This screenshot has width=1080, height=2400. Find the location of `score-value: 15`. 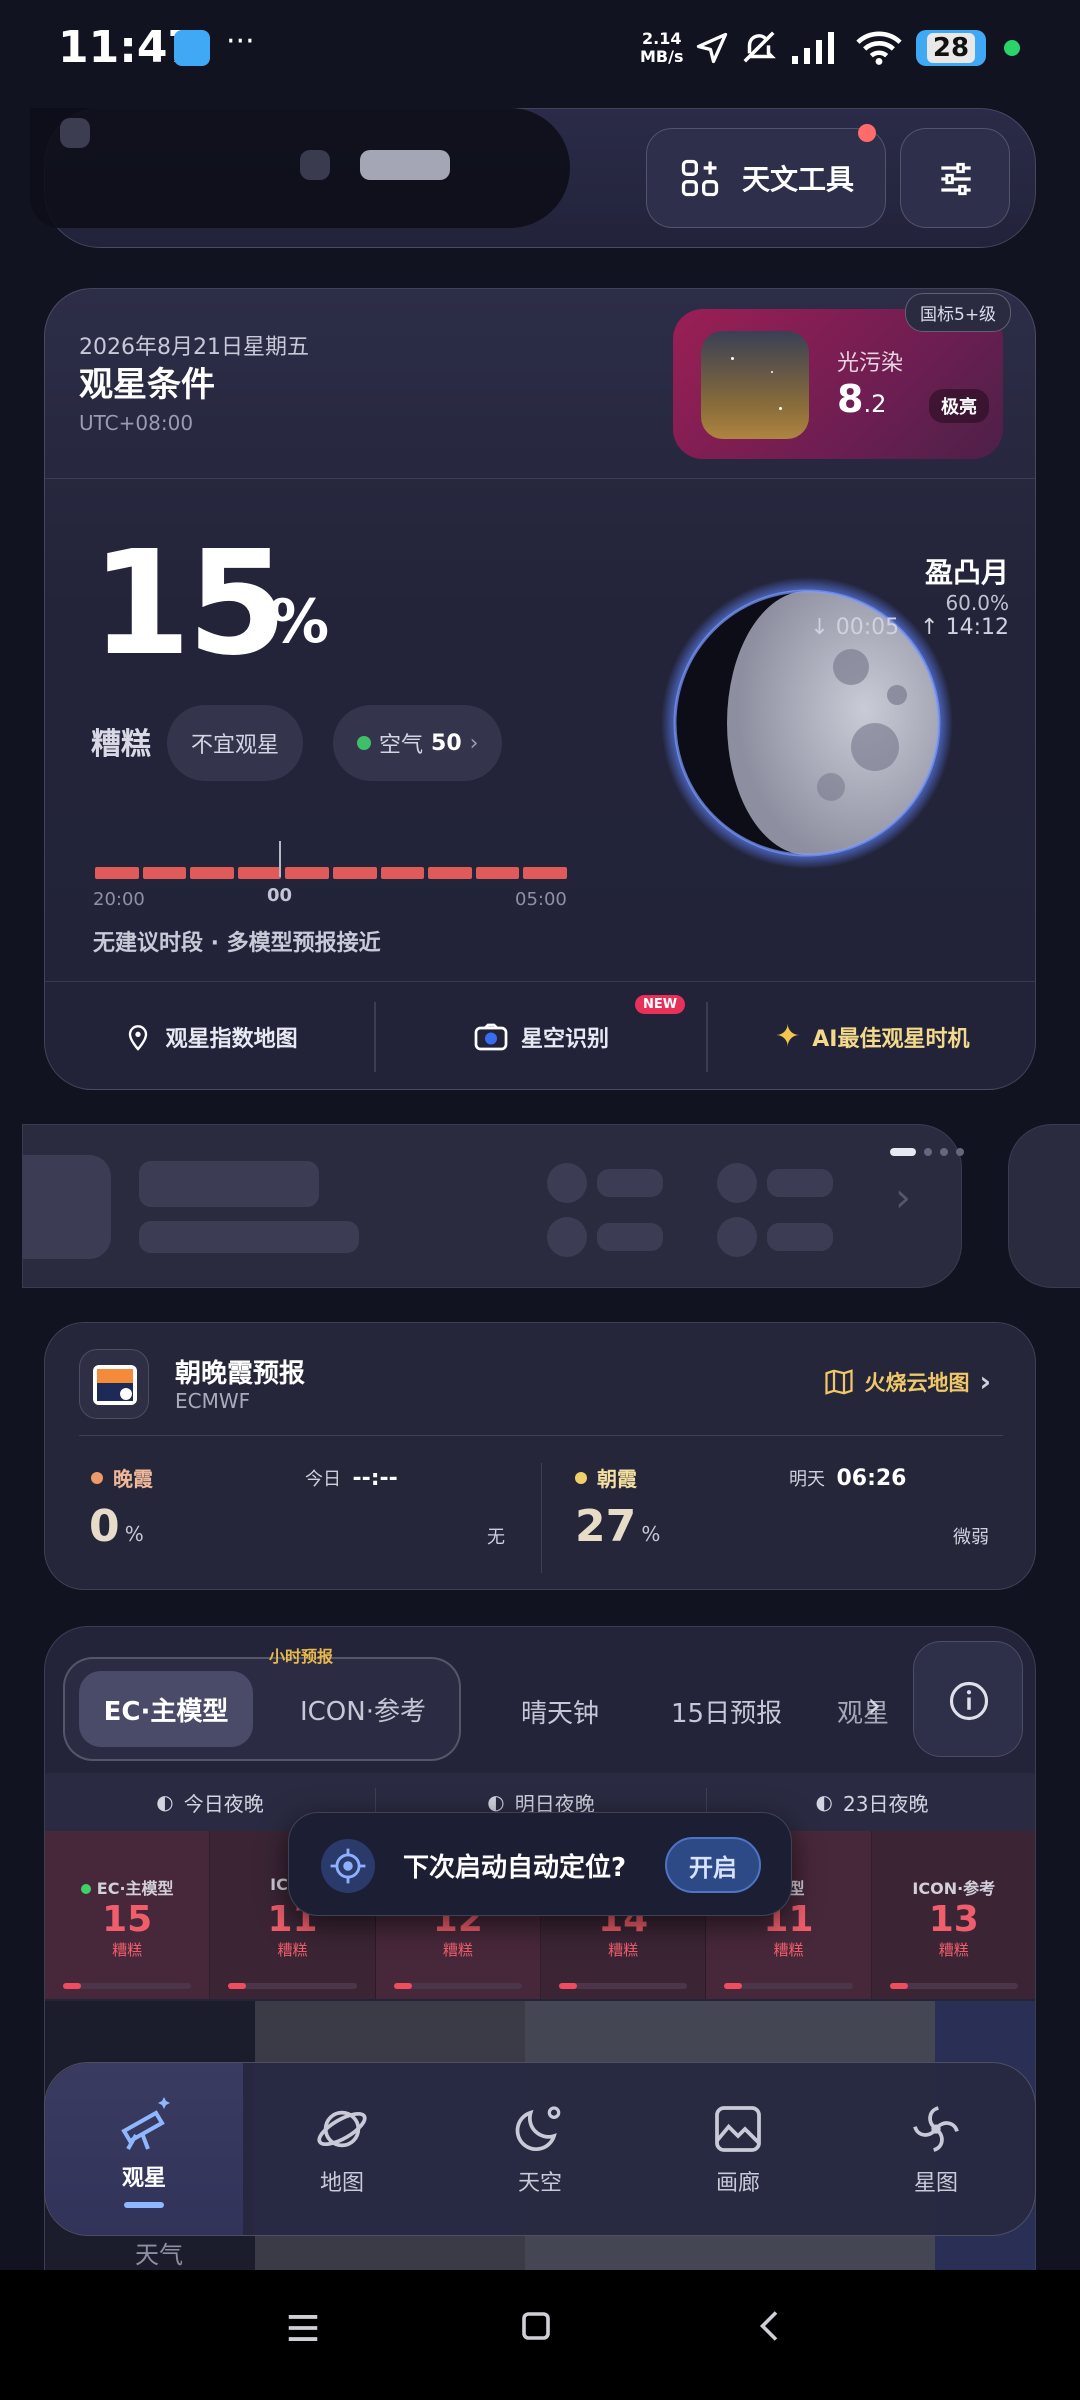

score-value: 15 is located at coordinates (127, 1919).